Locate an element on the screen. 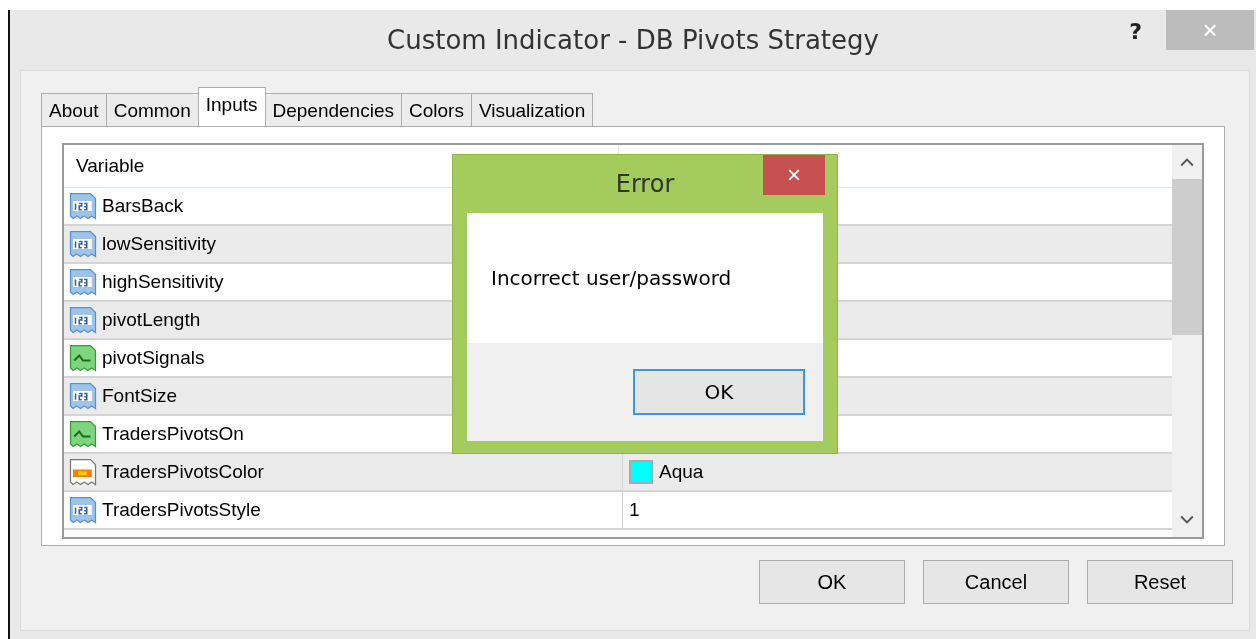 The height and width of the screenshot is (639, 1256). variable-name: FontSize is located at coordinates (139, 396).